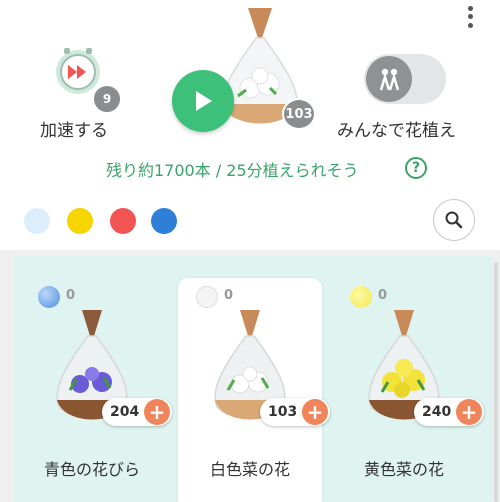 The image size is (500, 502). I want to click on search-icon, so click(454, 220).